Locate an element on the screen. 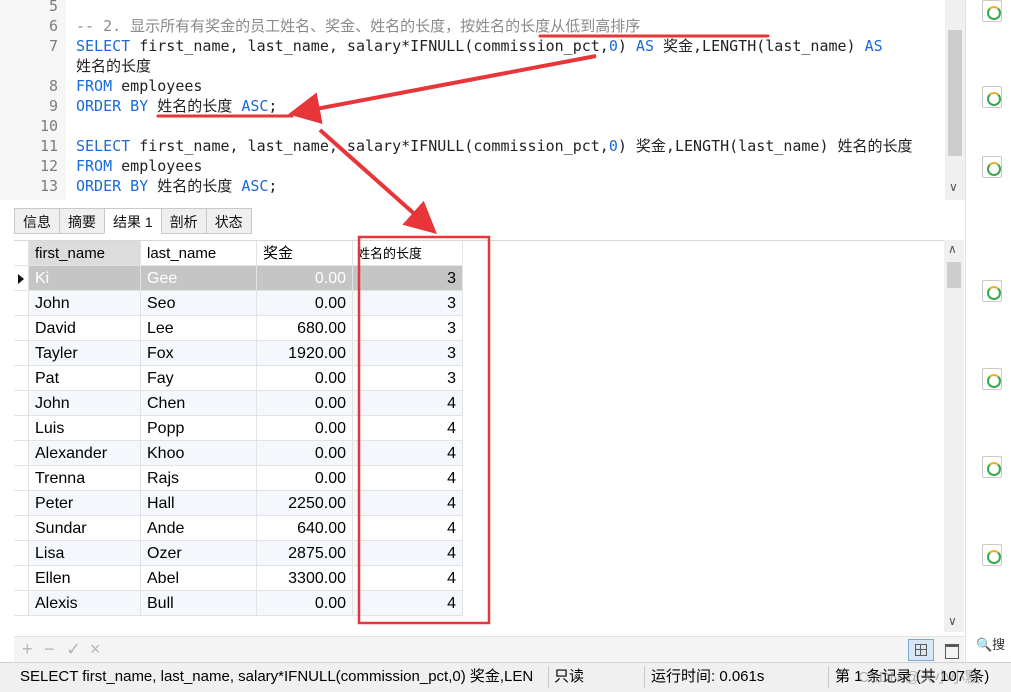 The width and height of the screenshot is (1011, 692). table-row: Luis Popp 0.00 4 is located at coordinates (239, 428).